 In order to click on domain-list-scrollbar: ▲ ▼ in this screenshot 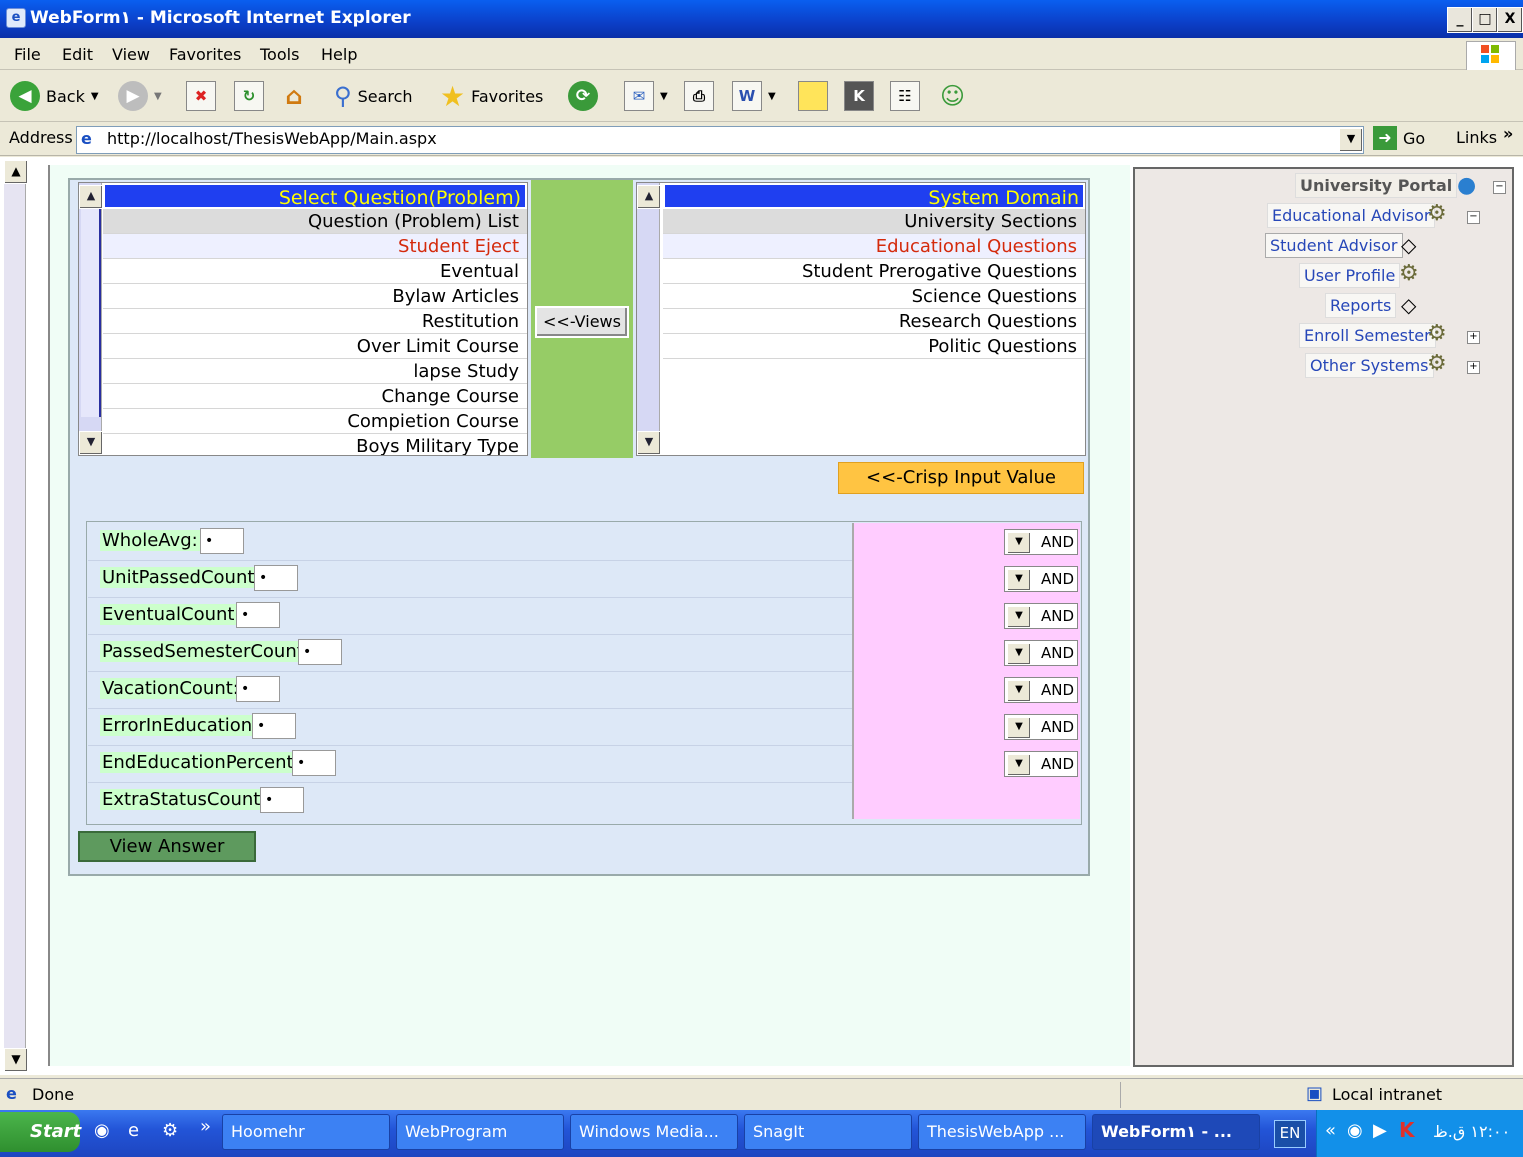, I will do `click(649, 319)`.